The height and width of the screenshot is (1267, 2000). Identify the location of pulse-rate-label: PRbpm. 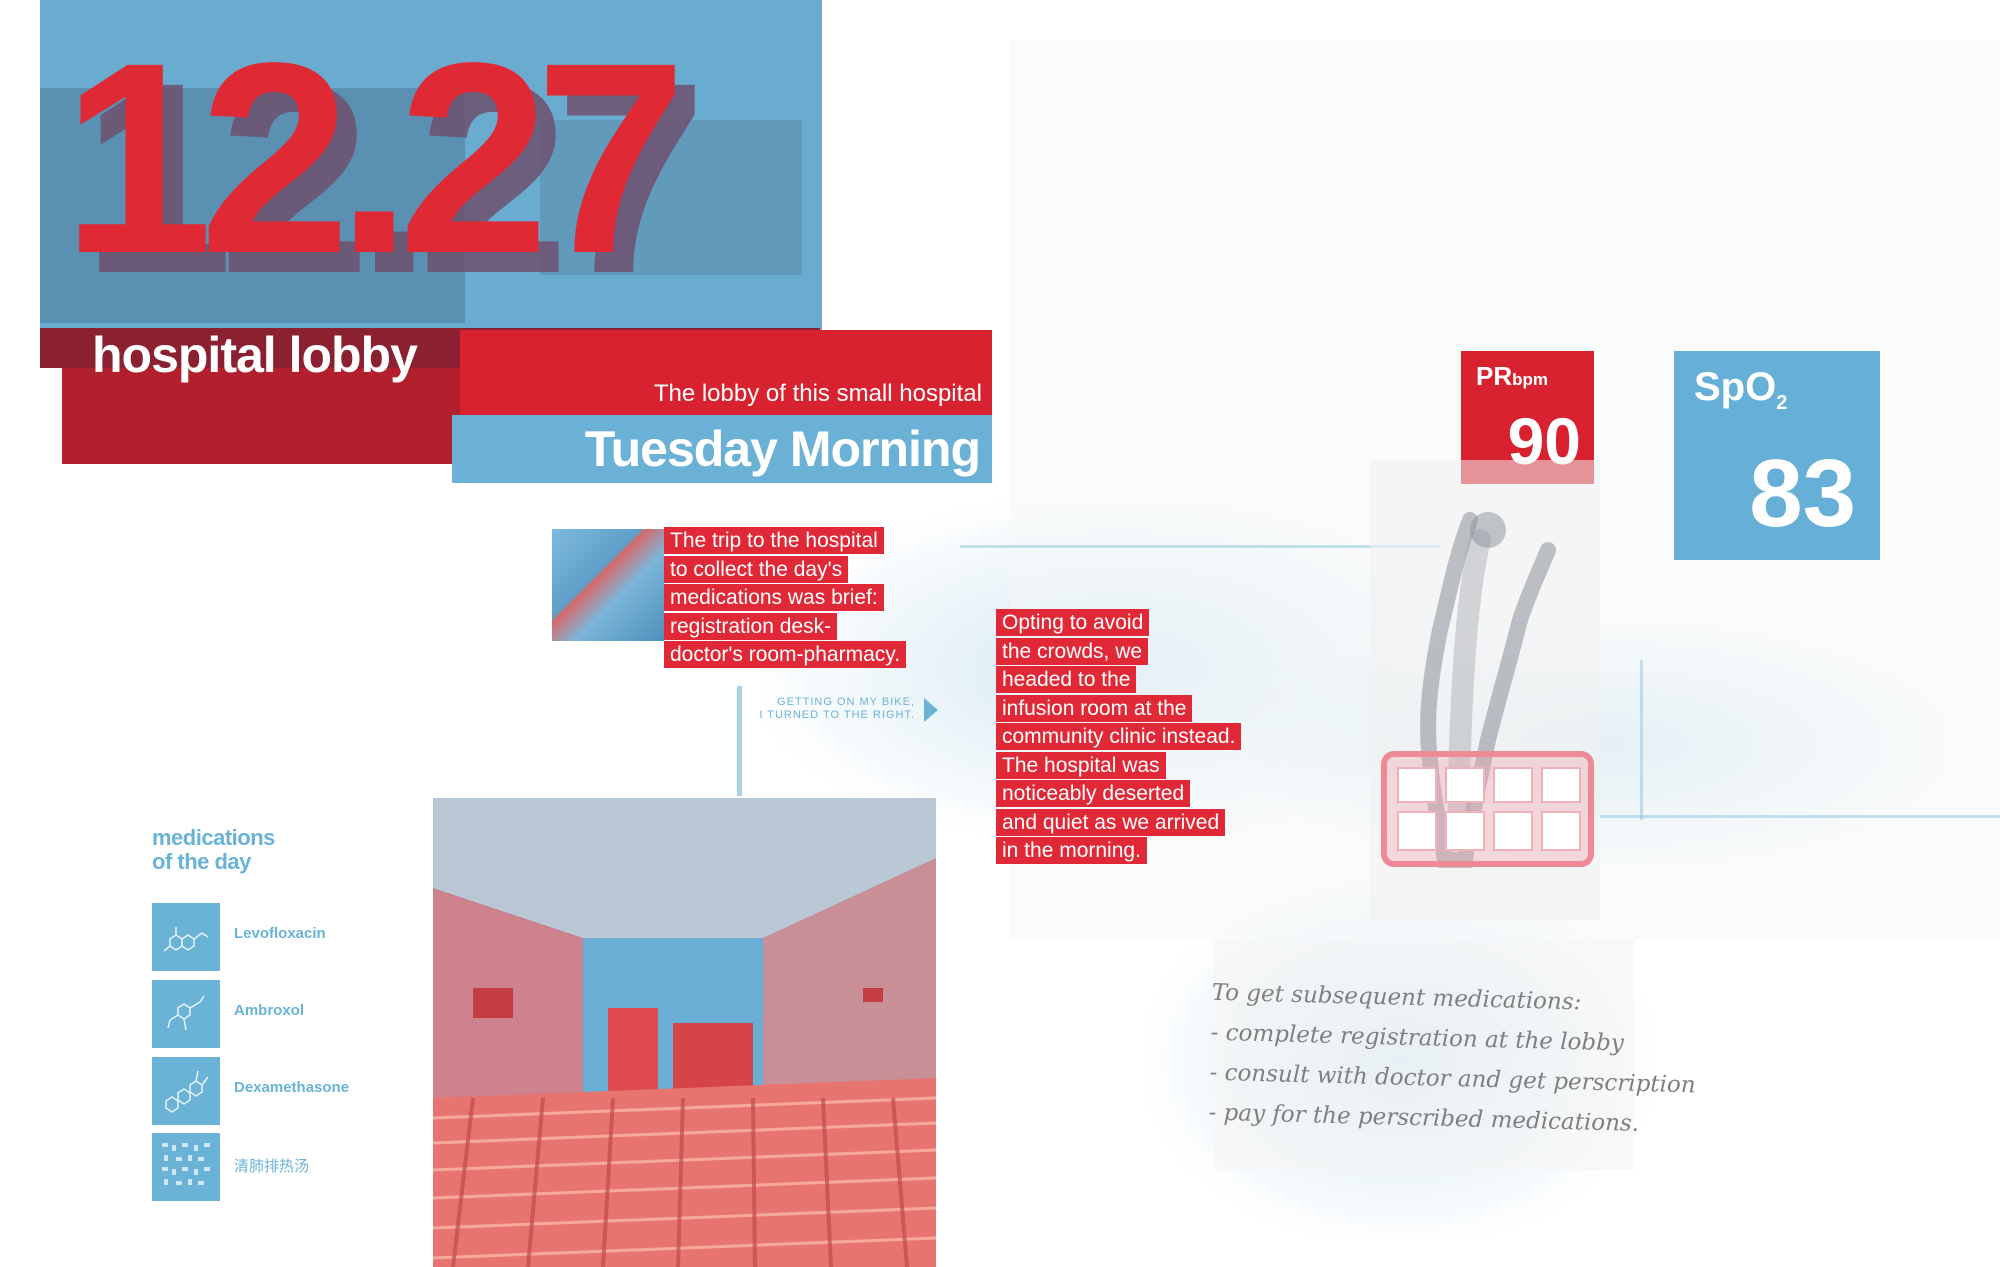
(1512, 376).